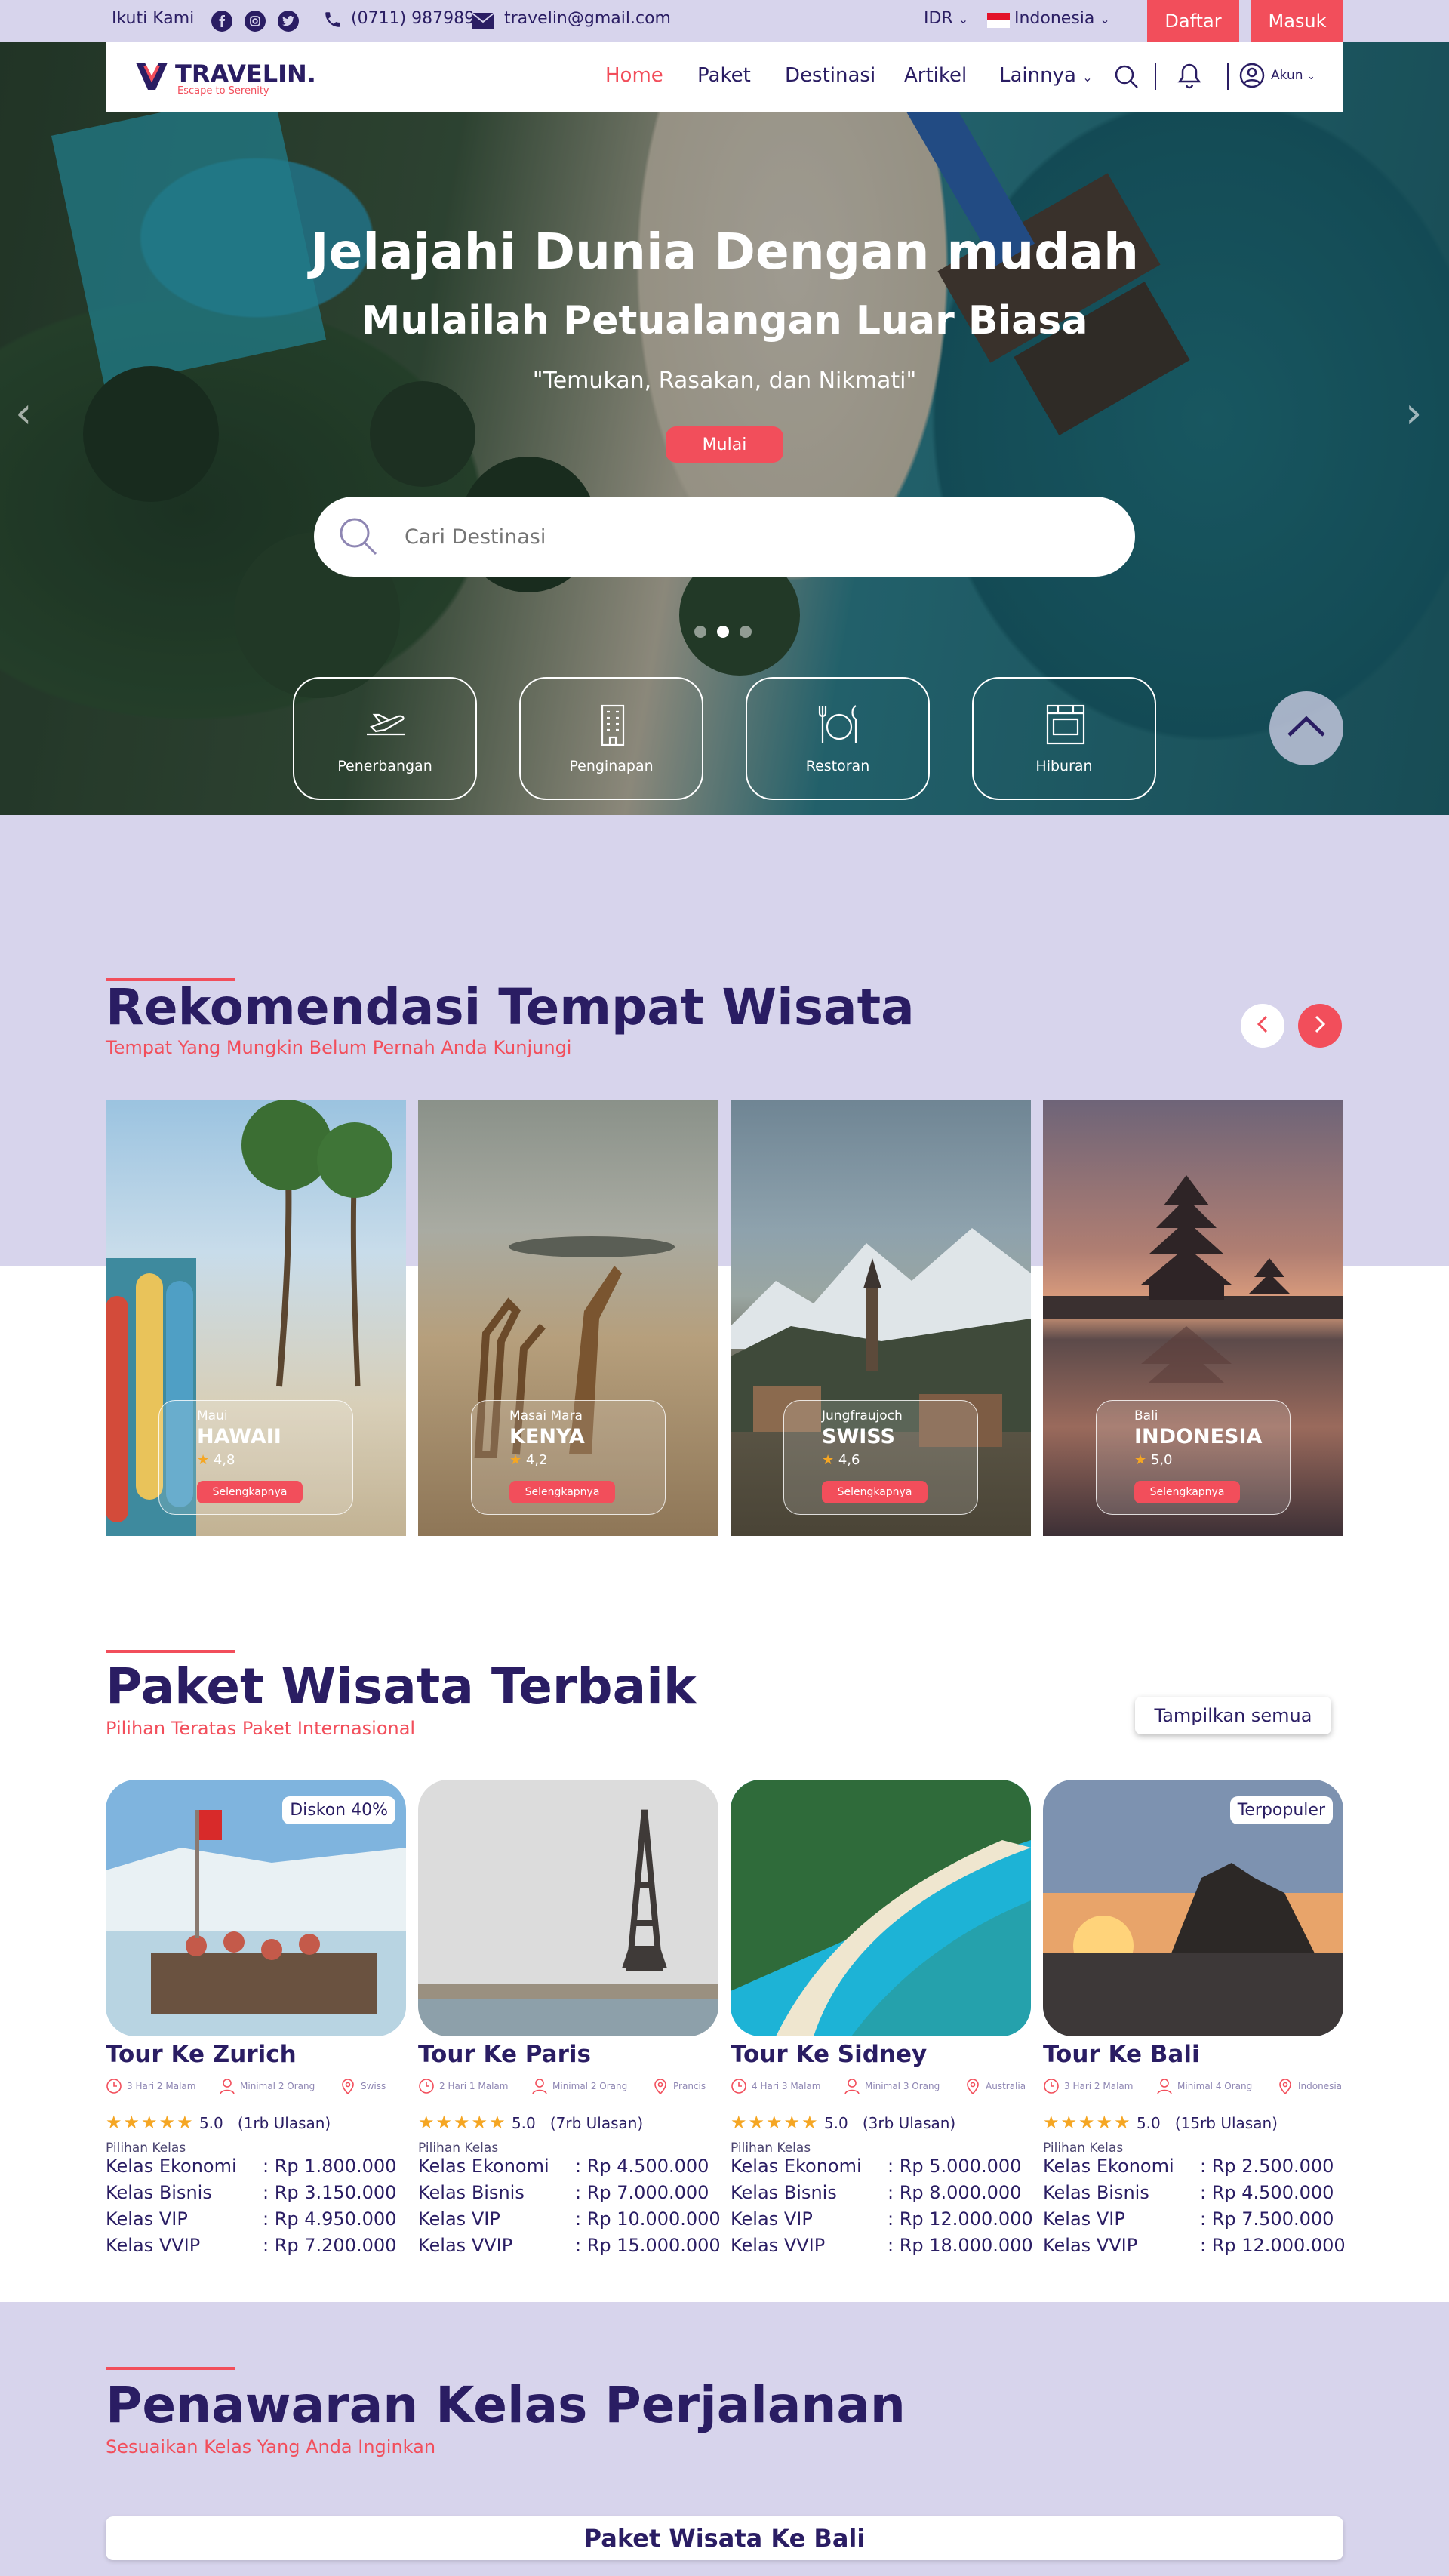  What do you see at coordinates (151, 77) in the screenshot?
I see `brand-logo-icon` at bounding box center [151, 77].